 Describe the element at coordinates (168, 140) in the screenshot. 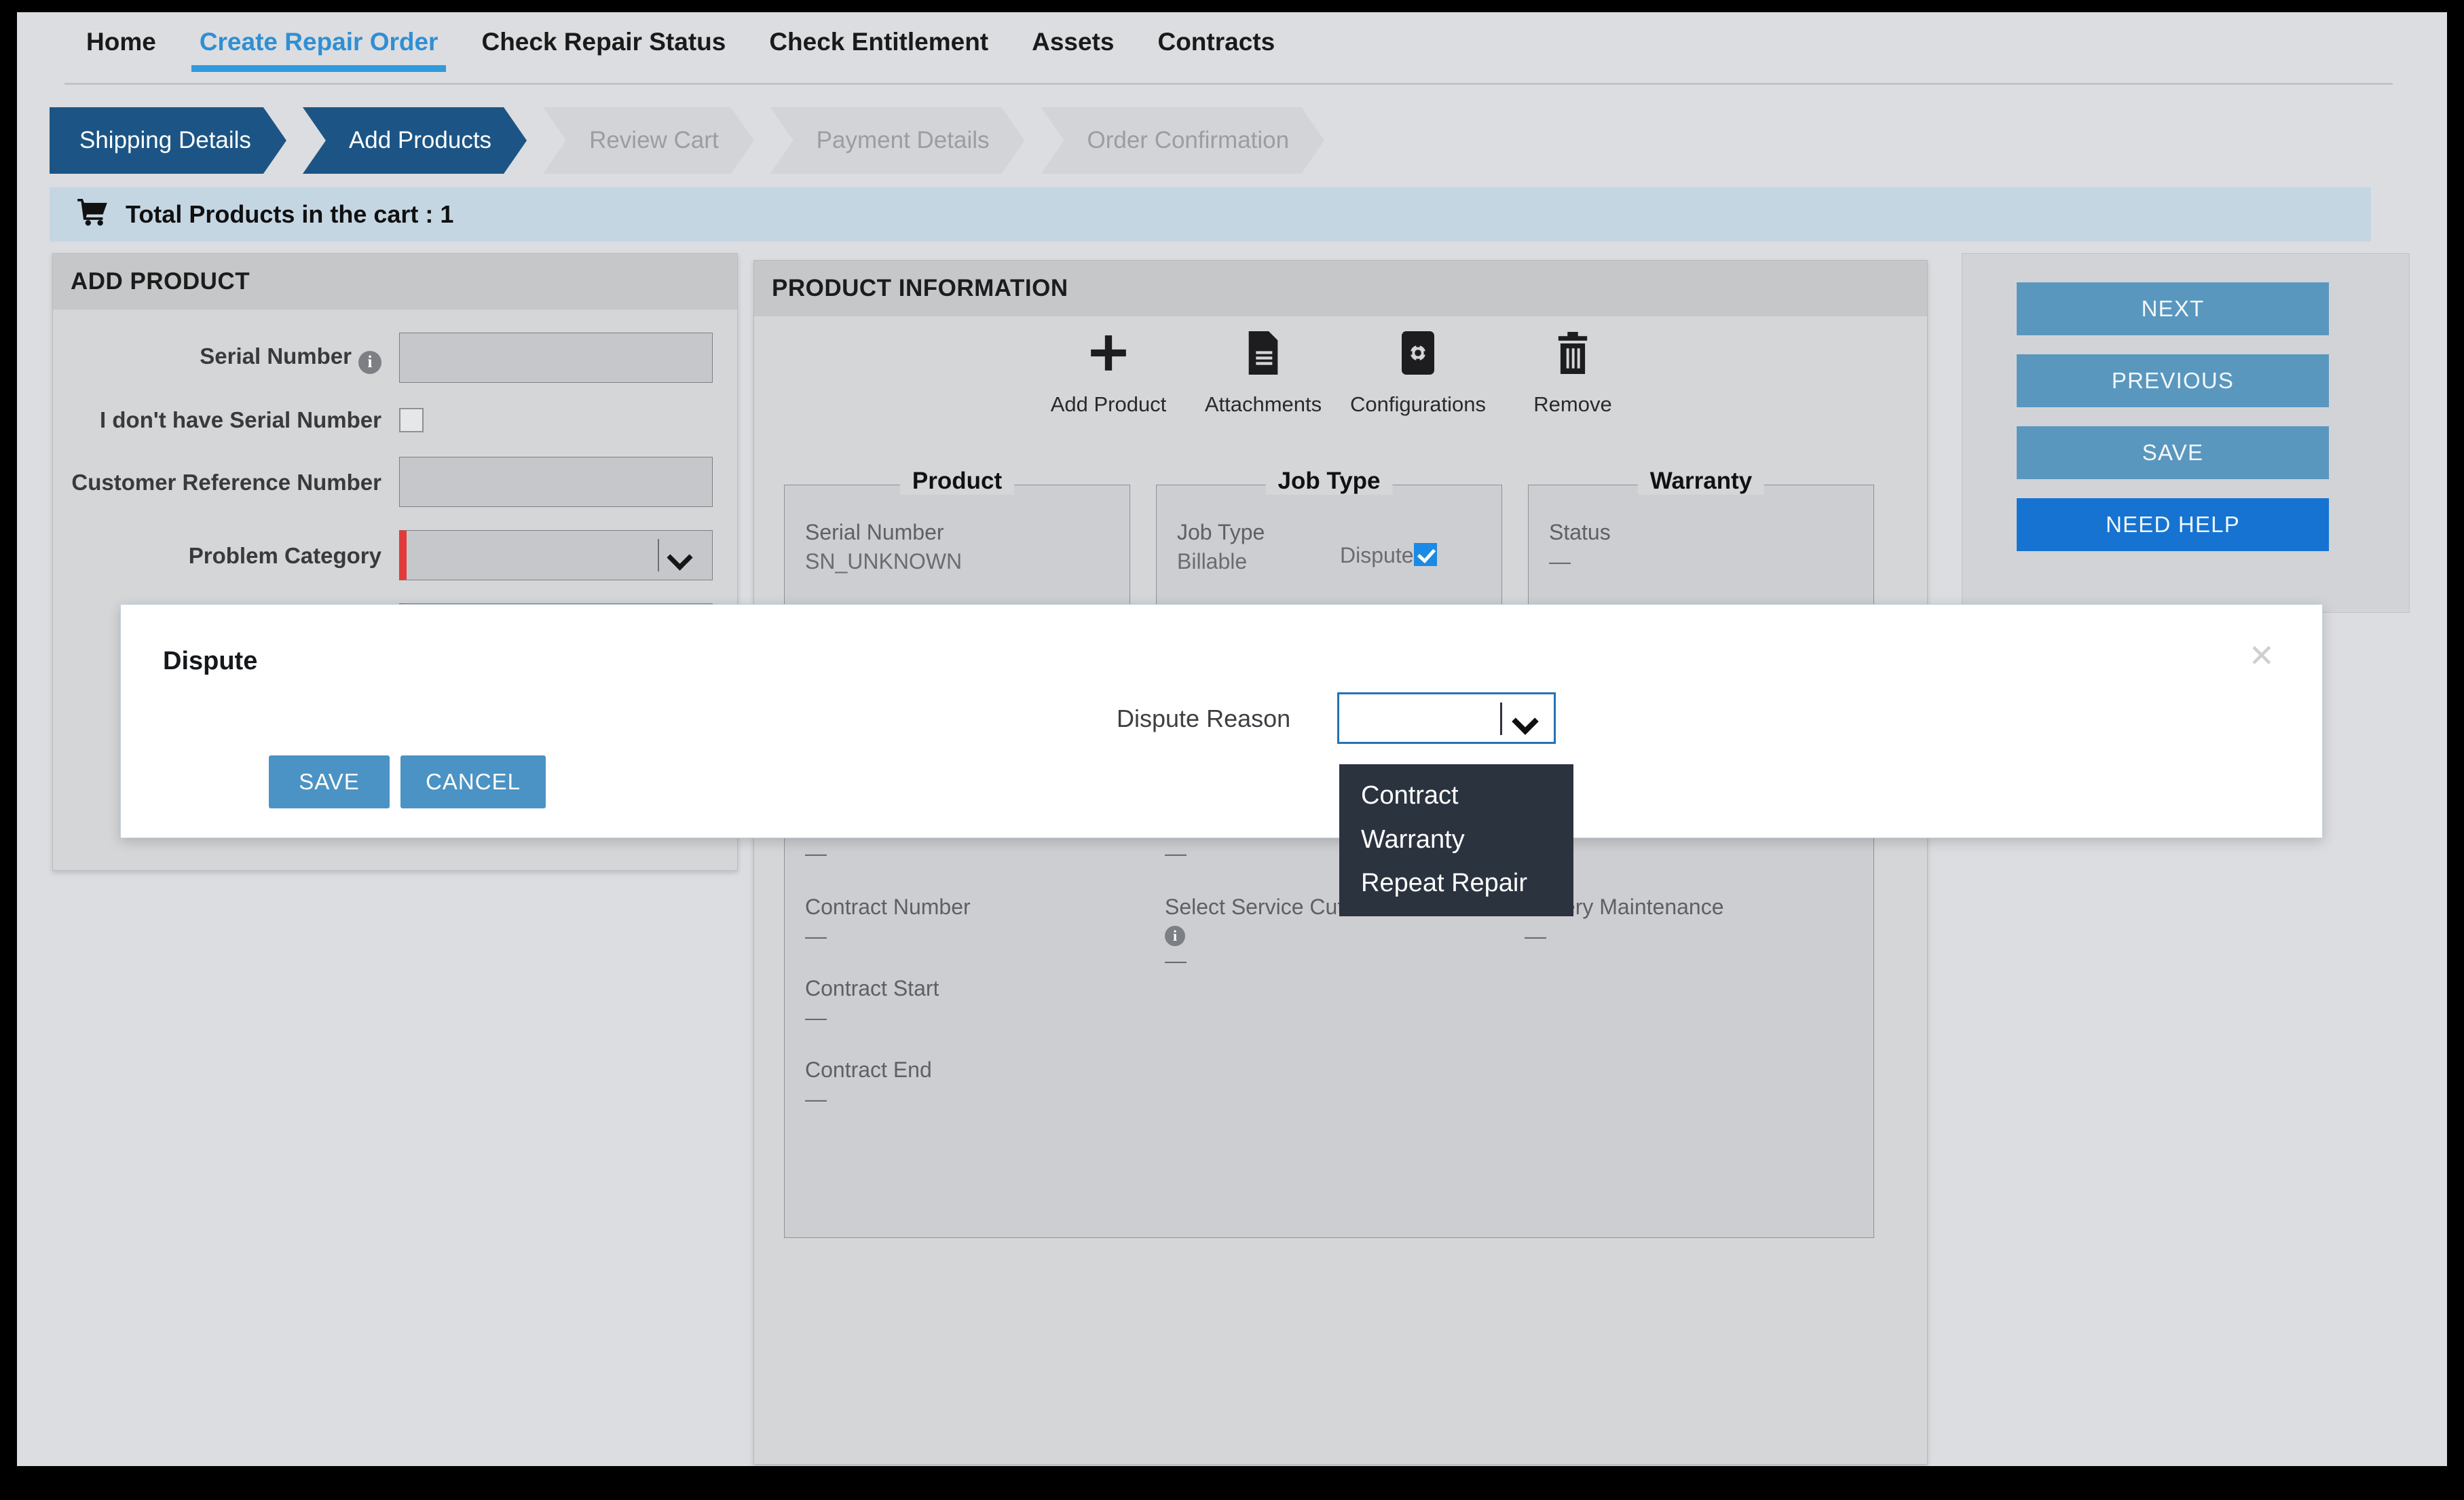

I see `wizard-step-shipping-details: Shipping Details` at that location.